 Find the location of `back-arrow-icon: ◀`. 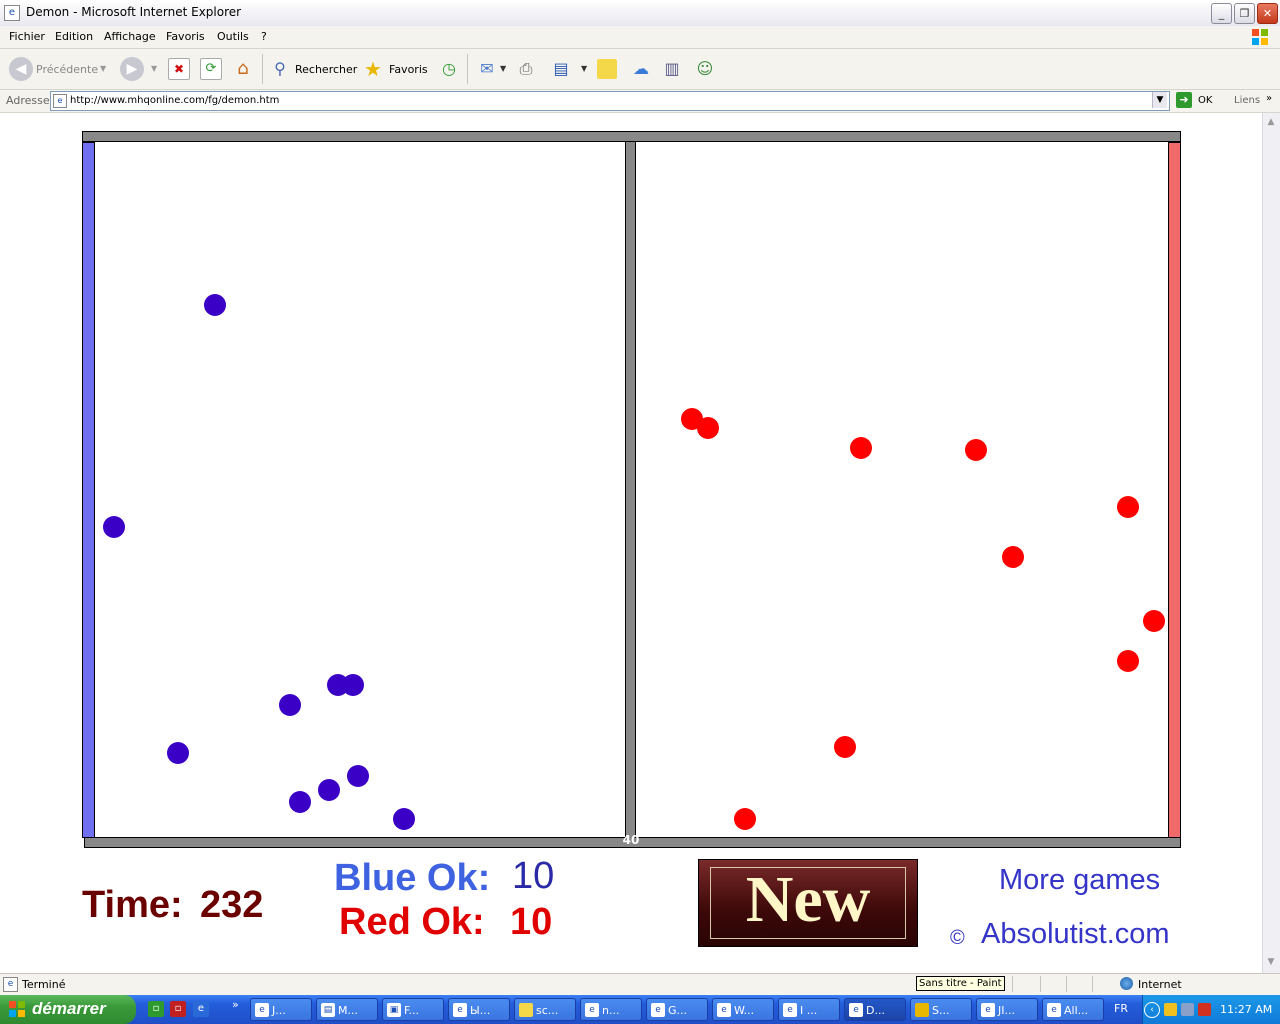

back-arrow-icon: ◀ is located at coordinates (21, 69).